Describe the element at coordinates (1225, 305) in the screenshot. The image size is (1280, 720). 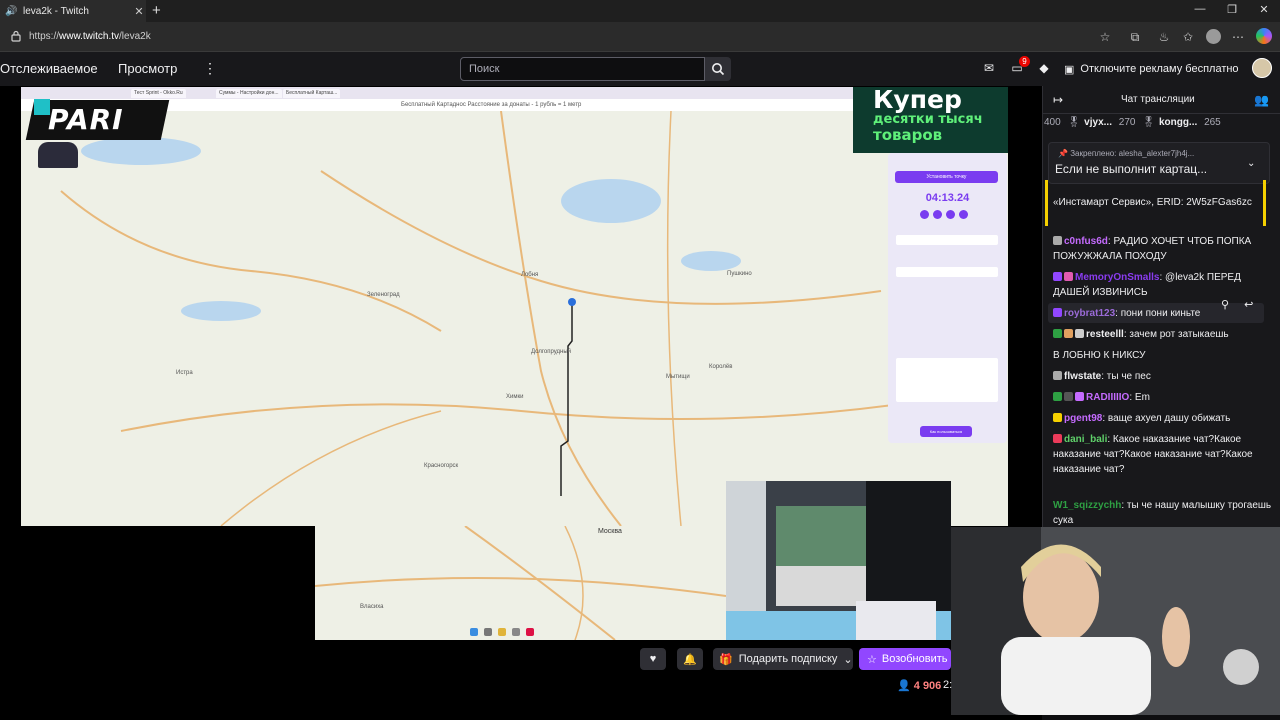
I see `pin-message-icon: ⚲` at that location.